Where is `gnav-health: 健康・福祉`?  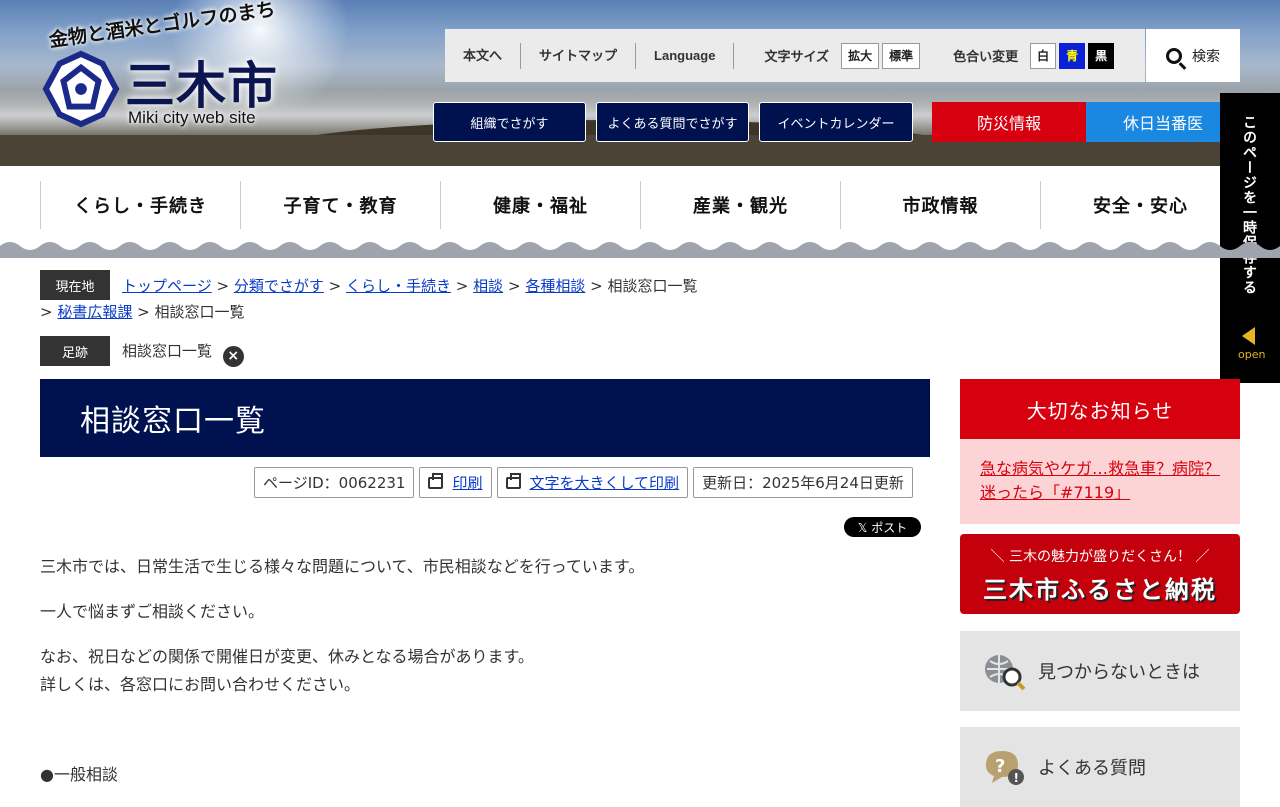
gnav-health: 健康・福祉 is located at coordinates (540, 205).